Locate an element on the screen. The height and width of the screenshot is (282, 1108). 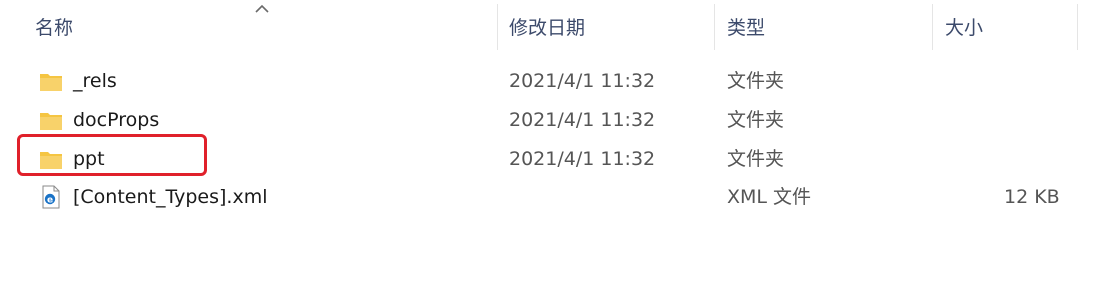
file-size: 12 KB is located at coordinates (1032, 197).